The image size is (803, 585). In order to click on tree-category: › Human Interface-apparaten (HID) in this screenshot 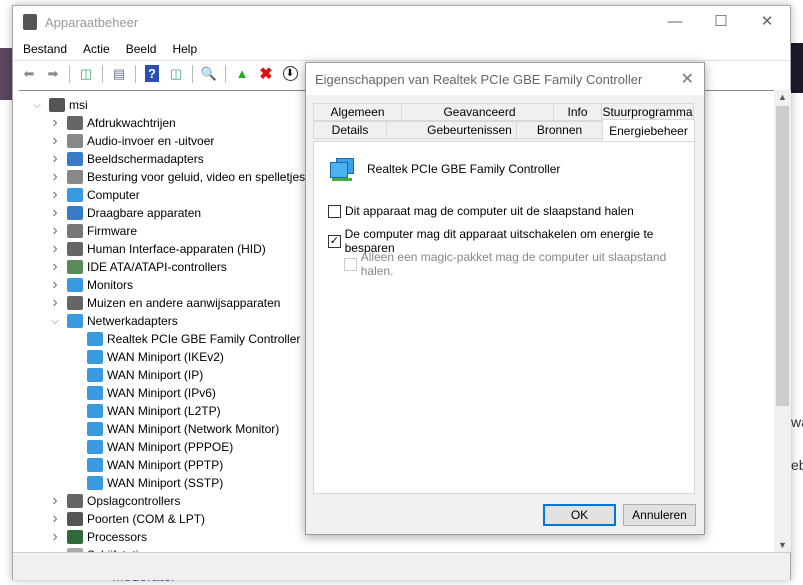, I will do `click(157, 249)`.